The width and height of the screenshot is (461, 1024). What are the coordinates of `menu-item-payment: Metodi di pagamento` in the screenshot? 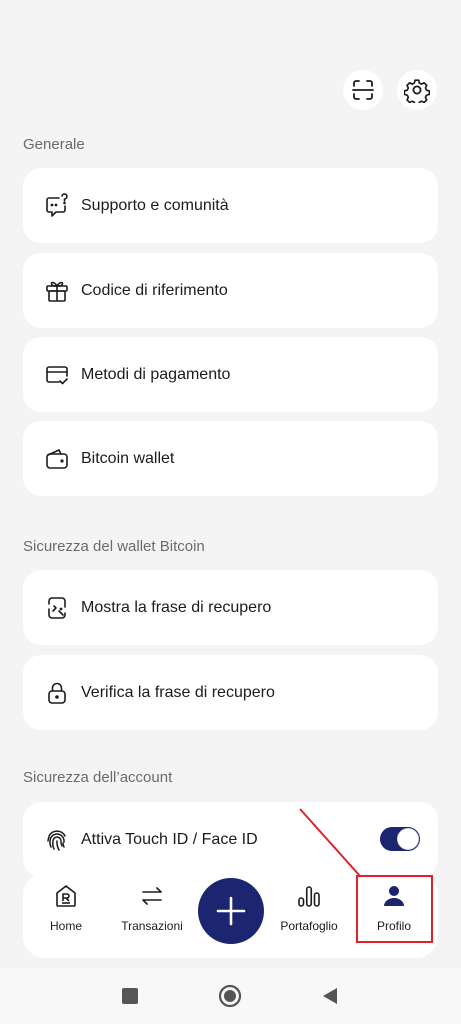 It's located at (230, 374).